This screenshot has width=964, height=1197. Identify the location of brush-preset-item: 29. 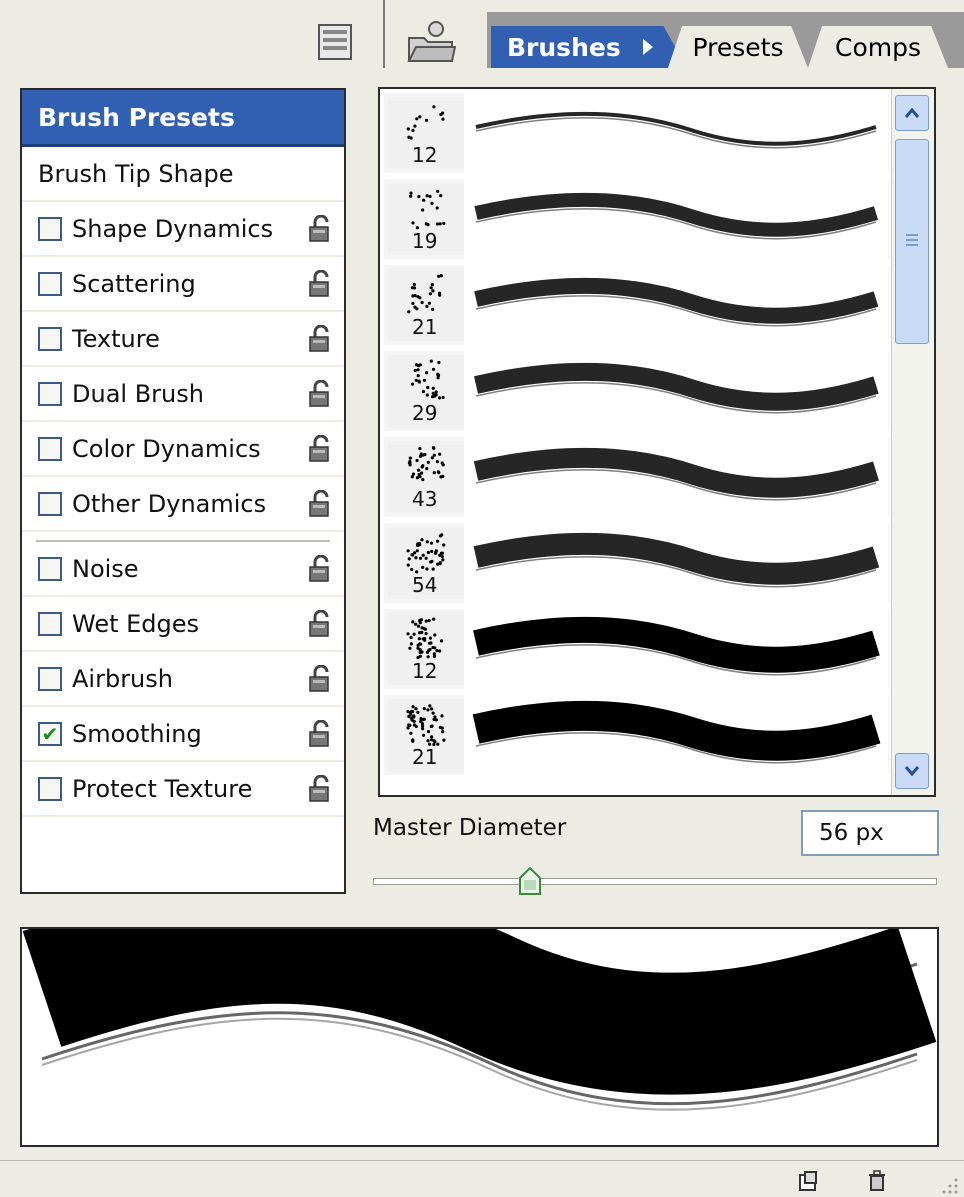
(636, 391).